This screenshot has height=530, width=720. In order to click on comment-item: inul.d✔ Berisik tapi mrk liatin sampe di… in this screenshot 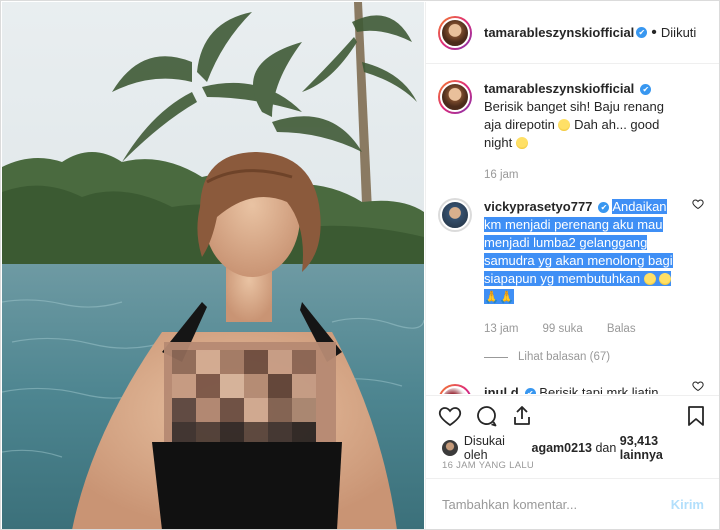, I will do `click(572, 380)`.